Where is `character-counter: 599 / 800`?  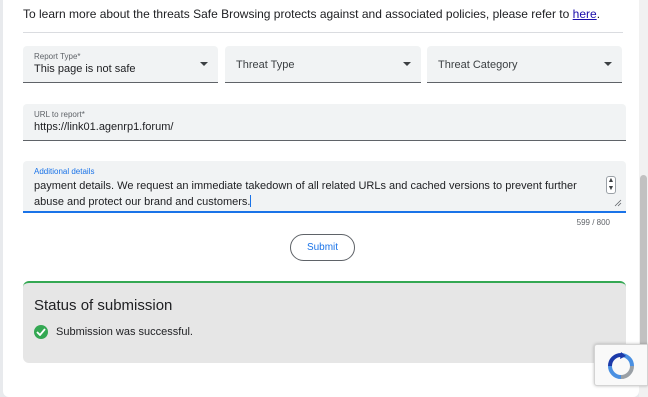 character-counter: 599 / 800 is located at coordinates (593, 222).